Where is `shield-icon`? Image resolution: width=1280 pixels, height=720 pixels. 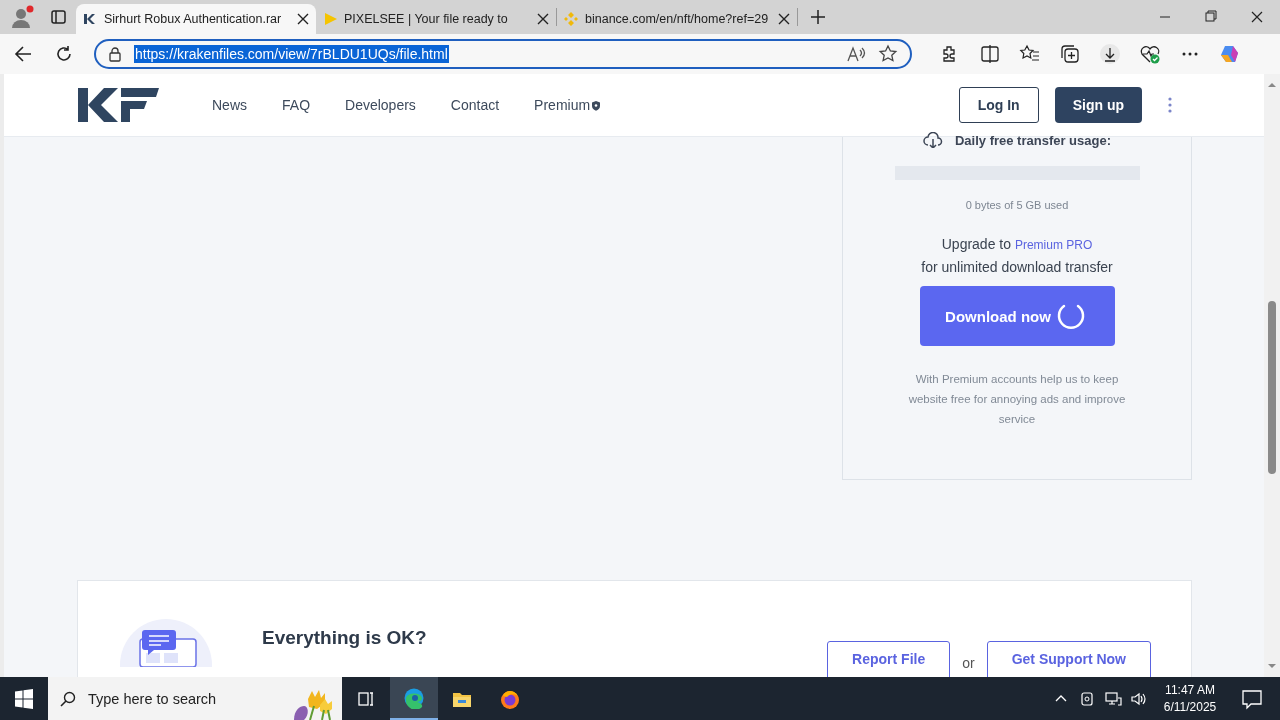
shield-icon is located at coordinates (596, 105).